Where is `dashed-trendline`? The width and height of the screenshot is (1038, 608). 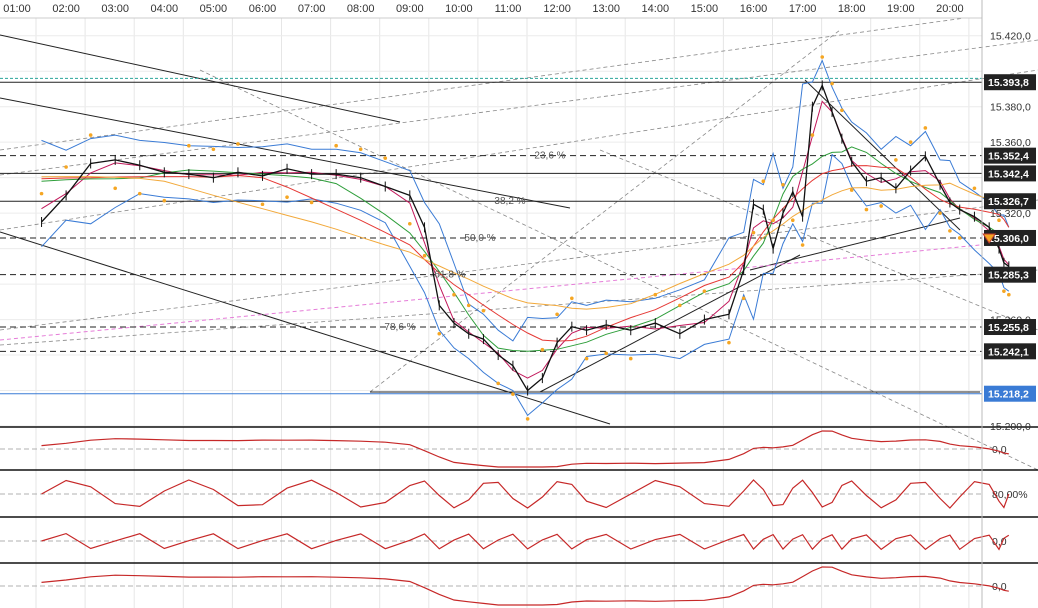
dashed-trendline is located at coordinates (818, 240).